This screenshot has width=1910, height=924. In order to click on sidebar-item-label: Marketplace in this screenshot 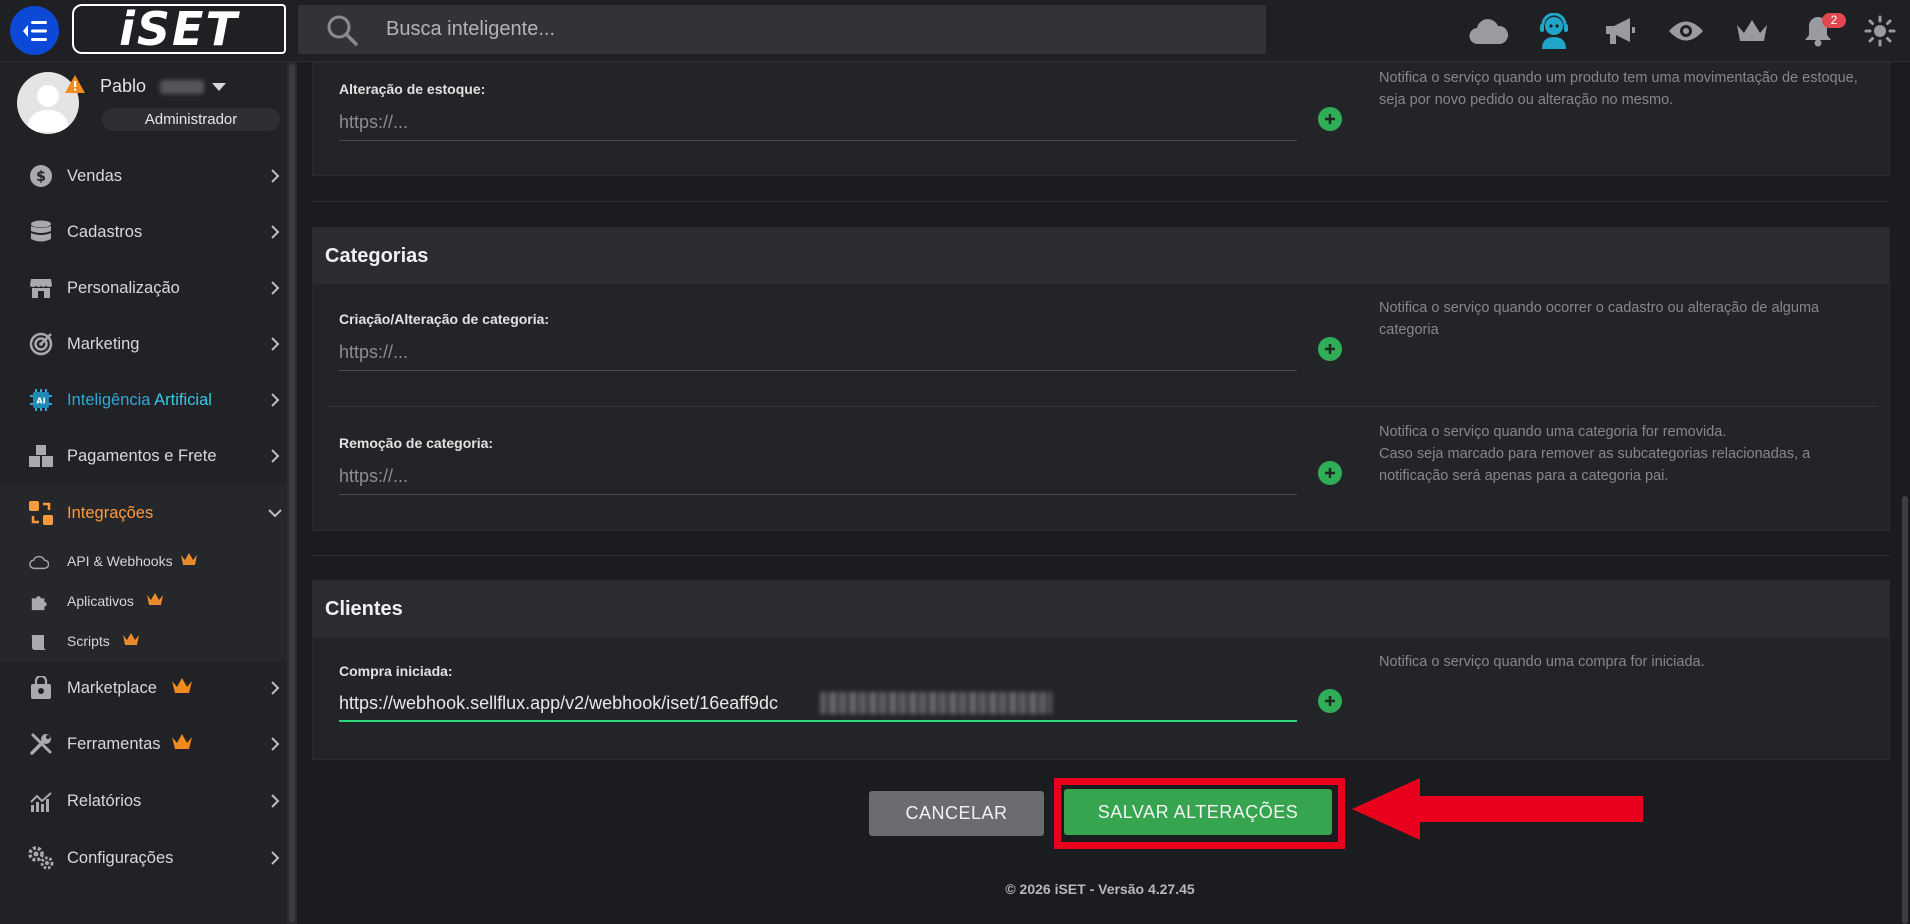, I will do `click(112, 687)`.